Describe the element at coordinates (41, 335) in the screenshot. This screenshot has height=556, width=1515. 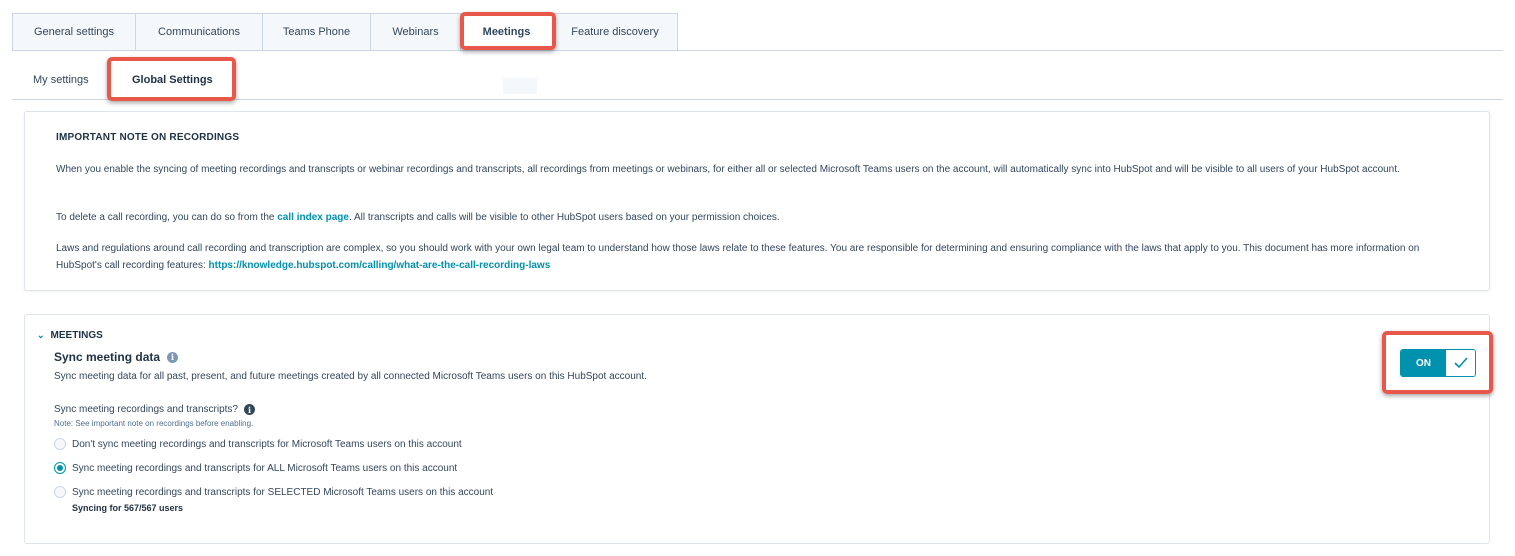
I see `chevron-down-icon: ⌄` at that location.